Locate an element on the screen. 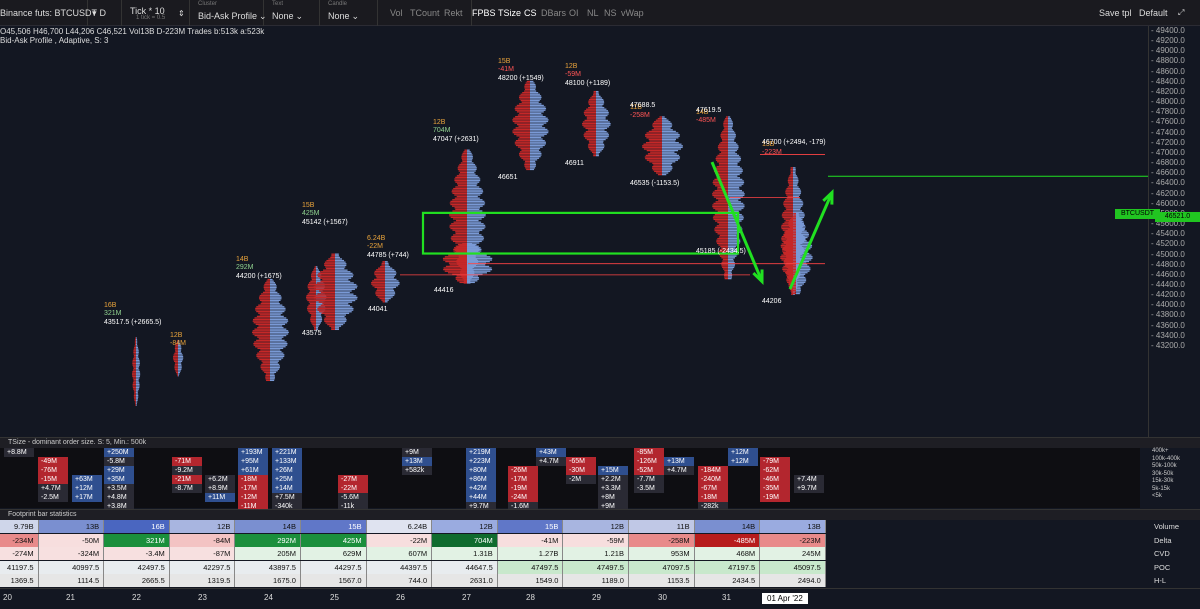  btn-dbars: DBars is located at coordinates (553, 13).